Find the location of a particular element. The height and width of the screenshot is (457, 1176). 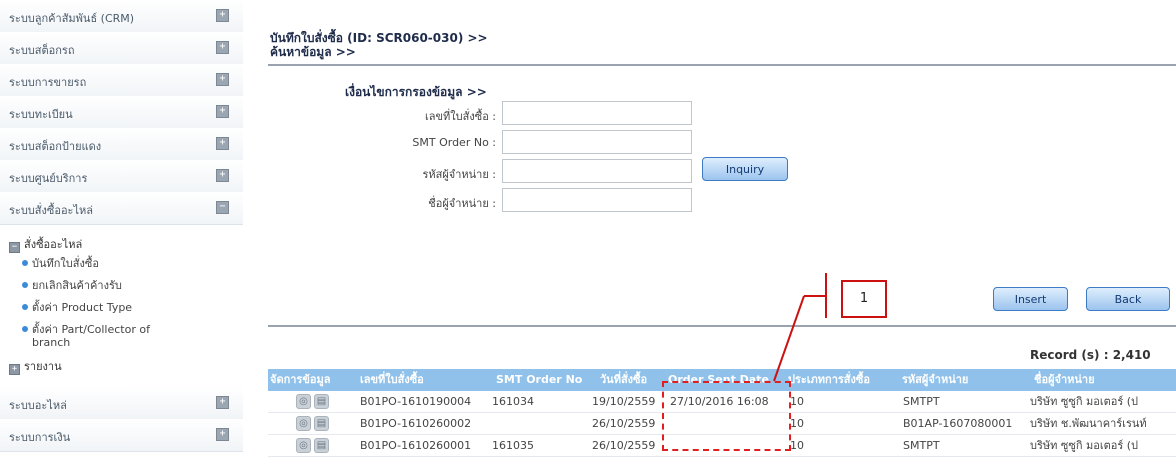

annotation-leader-line is located at coordinates (800, 327).